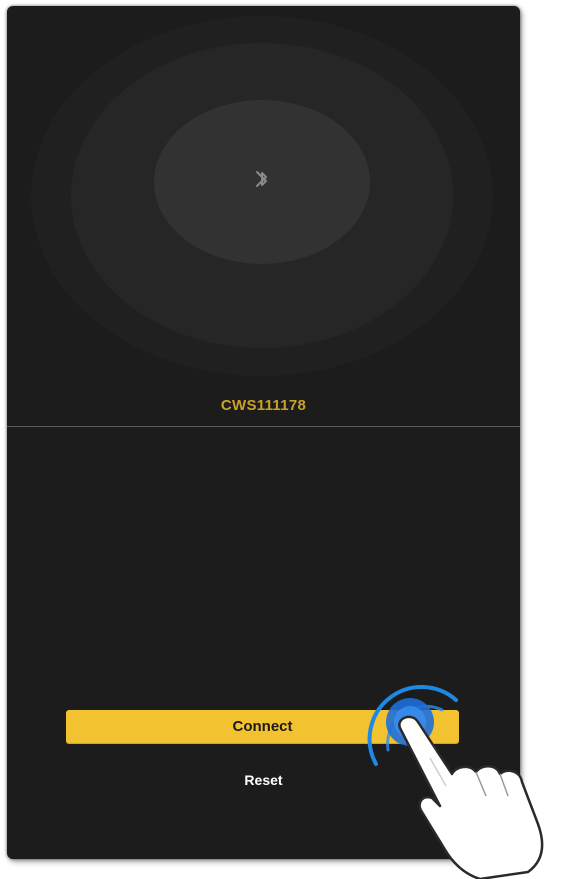  I want to click on bluetooth-icon, so click(261, 179).